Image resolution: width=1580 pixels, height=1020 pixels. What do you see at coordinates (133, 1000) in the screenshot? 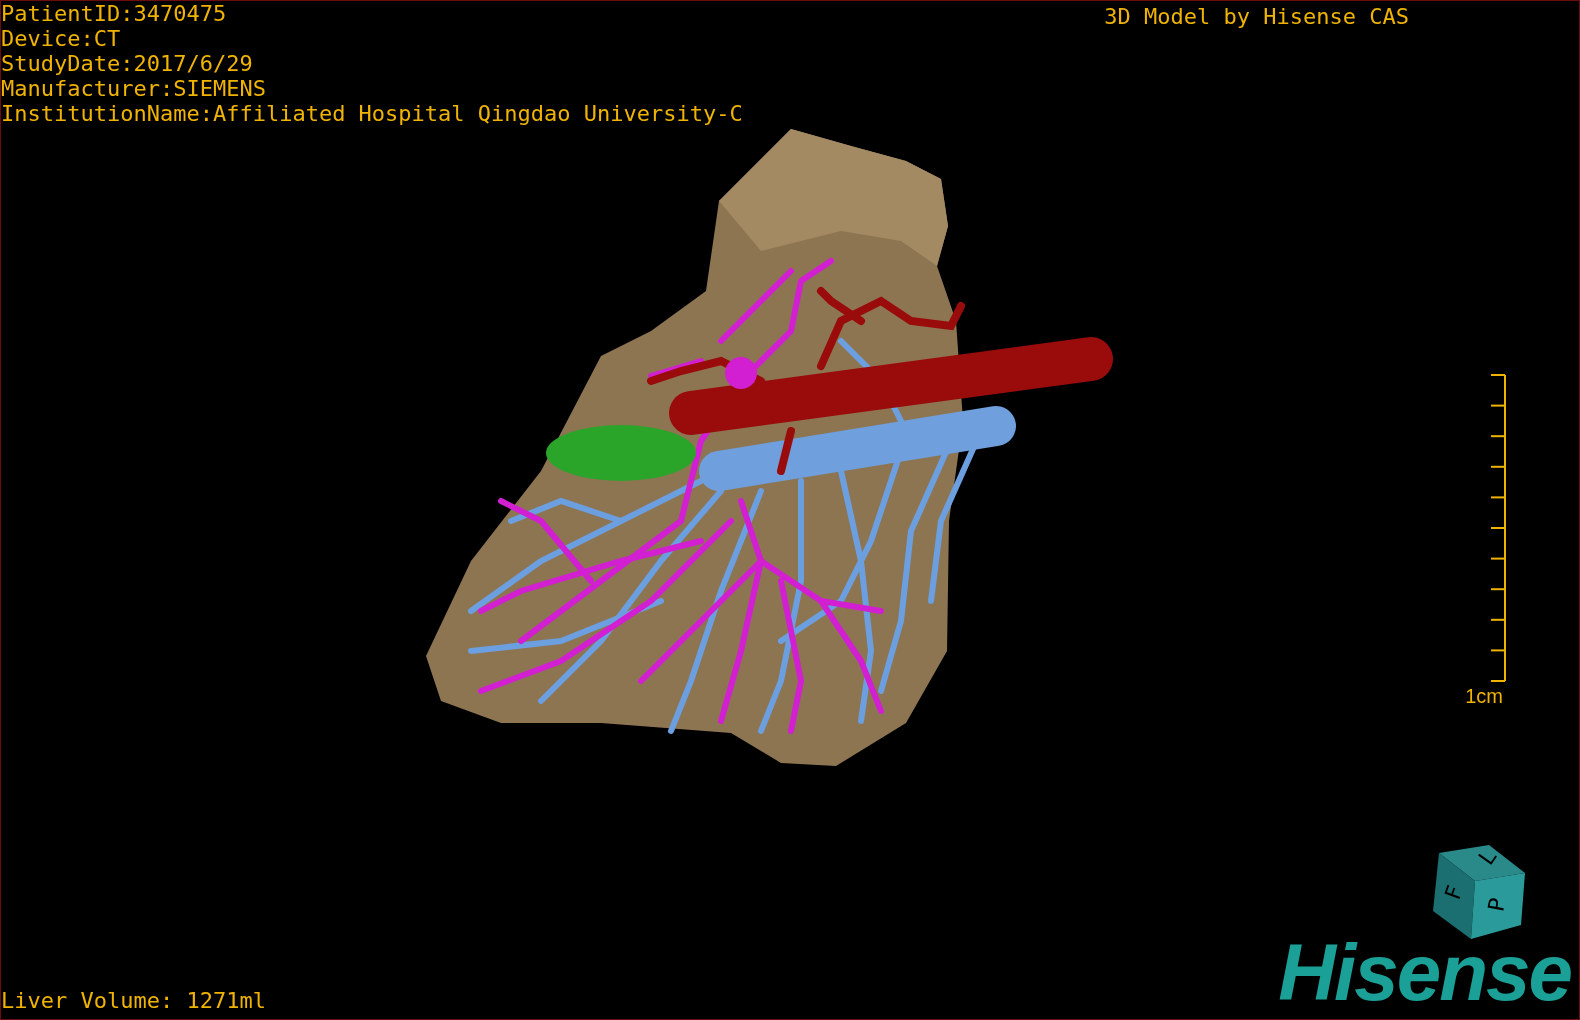
I see `liver-volume-text: Liver Volume: 1271ml` at bounding box center [133, 1000].